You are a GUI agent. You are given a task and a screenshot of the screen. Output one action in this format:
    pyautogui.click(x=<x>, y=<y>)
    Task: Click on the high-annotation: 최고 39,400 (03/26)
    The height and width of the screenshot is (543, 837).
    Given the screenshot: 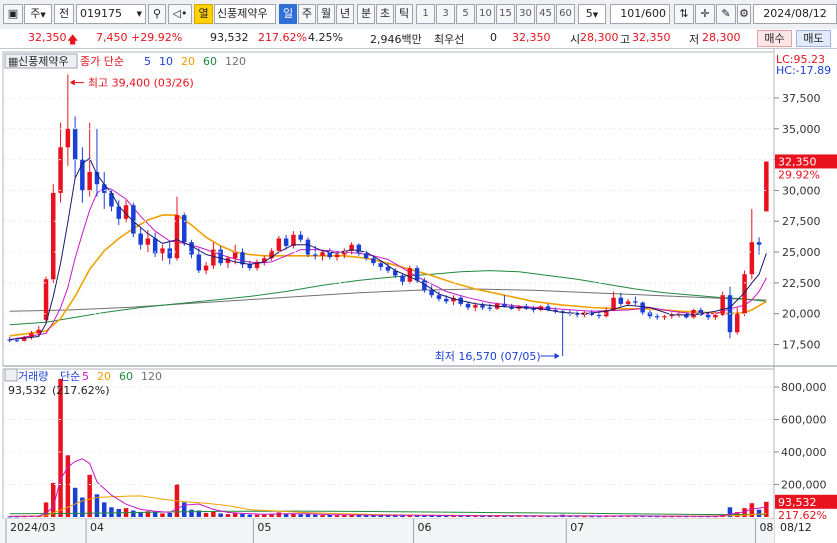 What is the action you would take?
    pyautogui.click(x=141, y=83)
    